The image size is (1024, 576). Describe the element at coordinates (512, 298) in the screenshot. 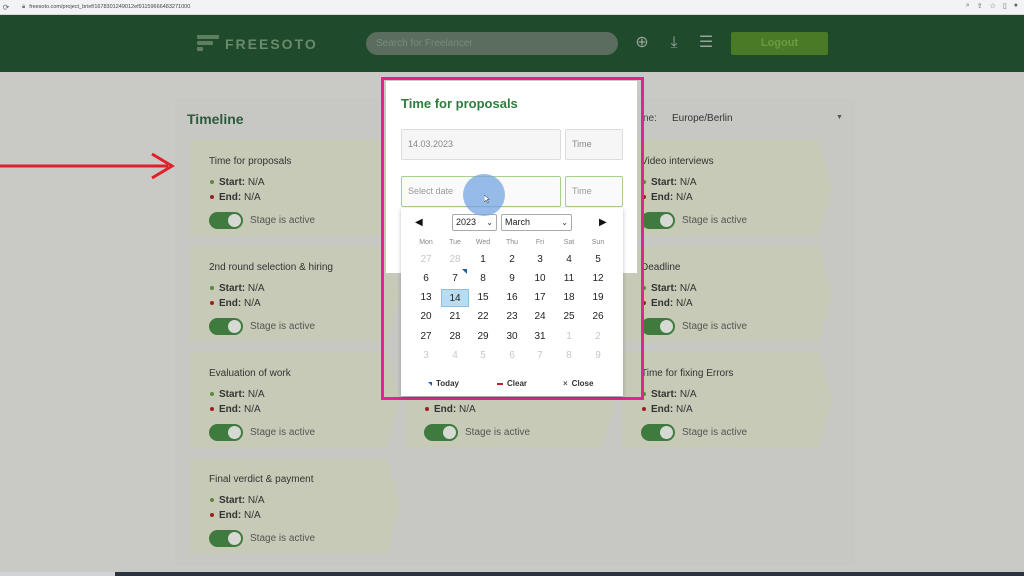

I see `calendar-day: 16` at that location.